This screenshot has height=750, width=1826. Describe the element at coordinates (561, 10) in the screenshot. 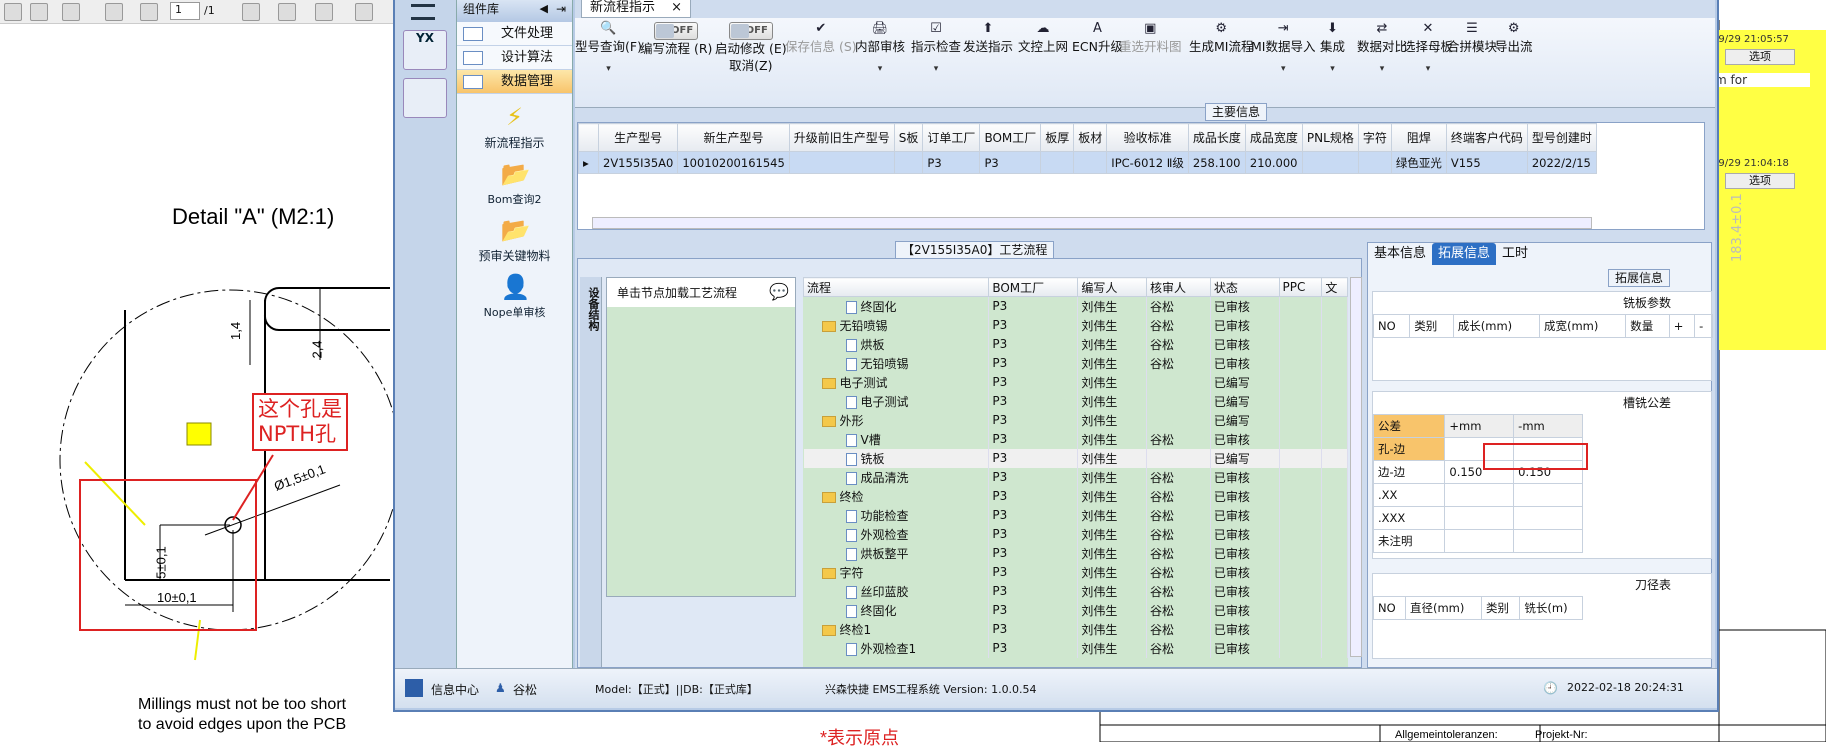

I see `pin-icon: ⇥` at that location.